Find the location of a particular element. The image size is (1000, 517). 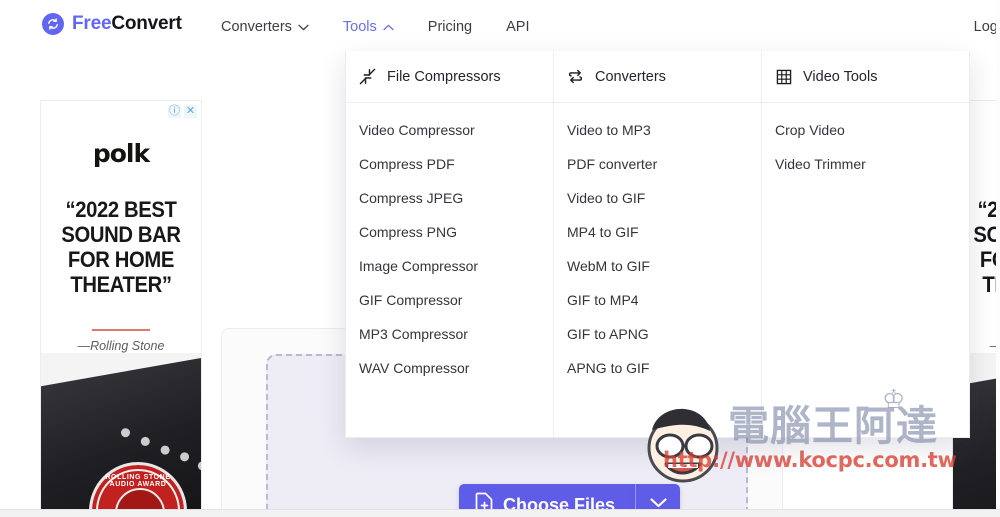

swap-arrows-icon is located at coordinates (575, 76).